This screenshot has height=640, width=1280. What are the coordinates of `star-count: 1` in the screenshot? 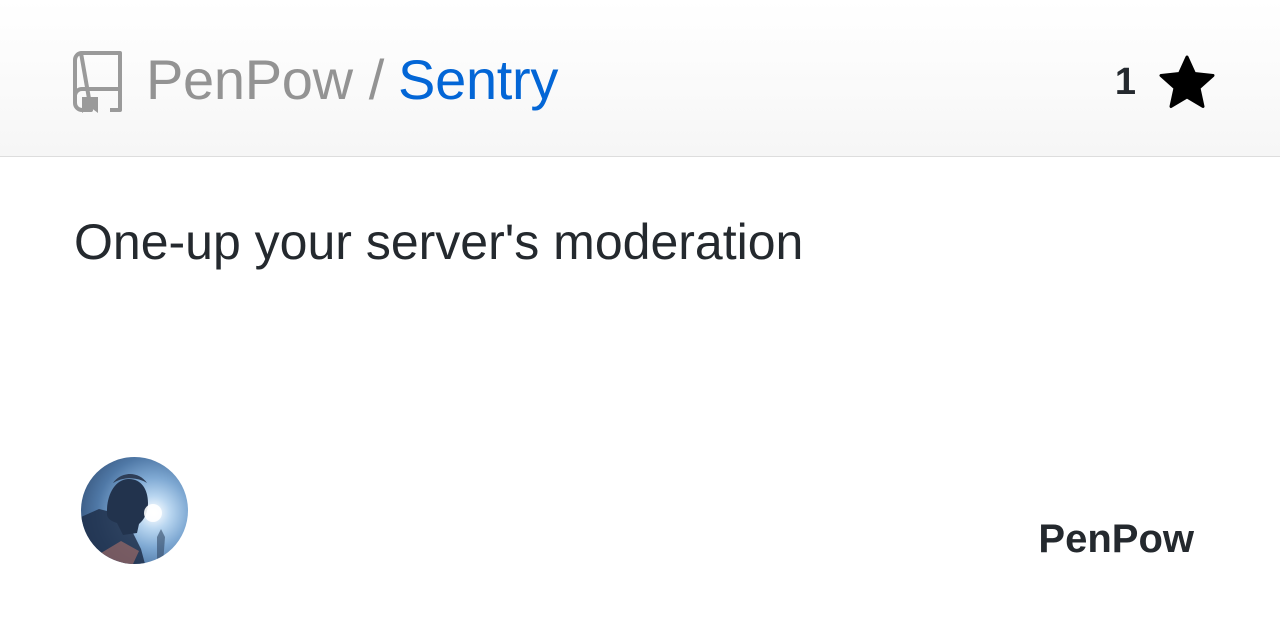 It's located at (1125, 81).